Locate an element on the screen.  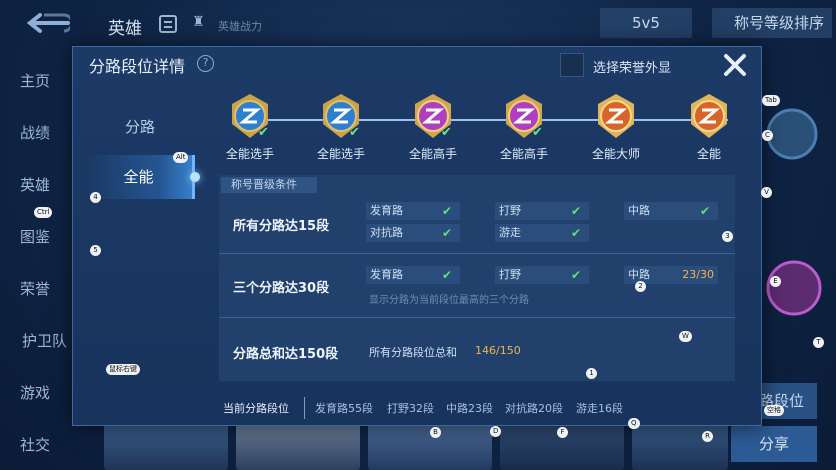
chip-label: 对抗路 is located at coordinates (386, 232).